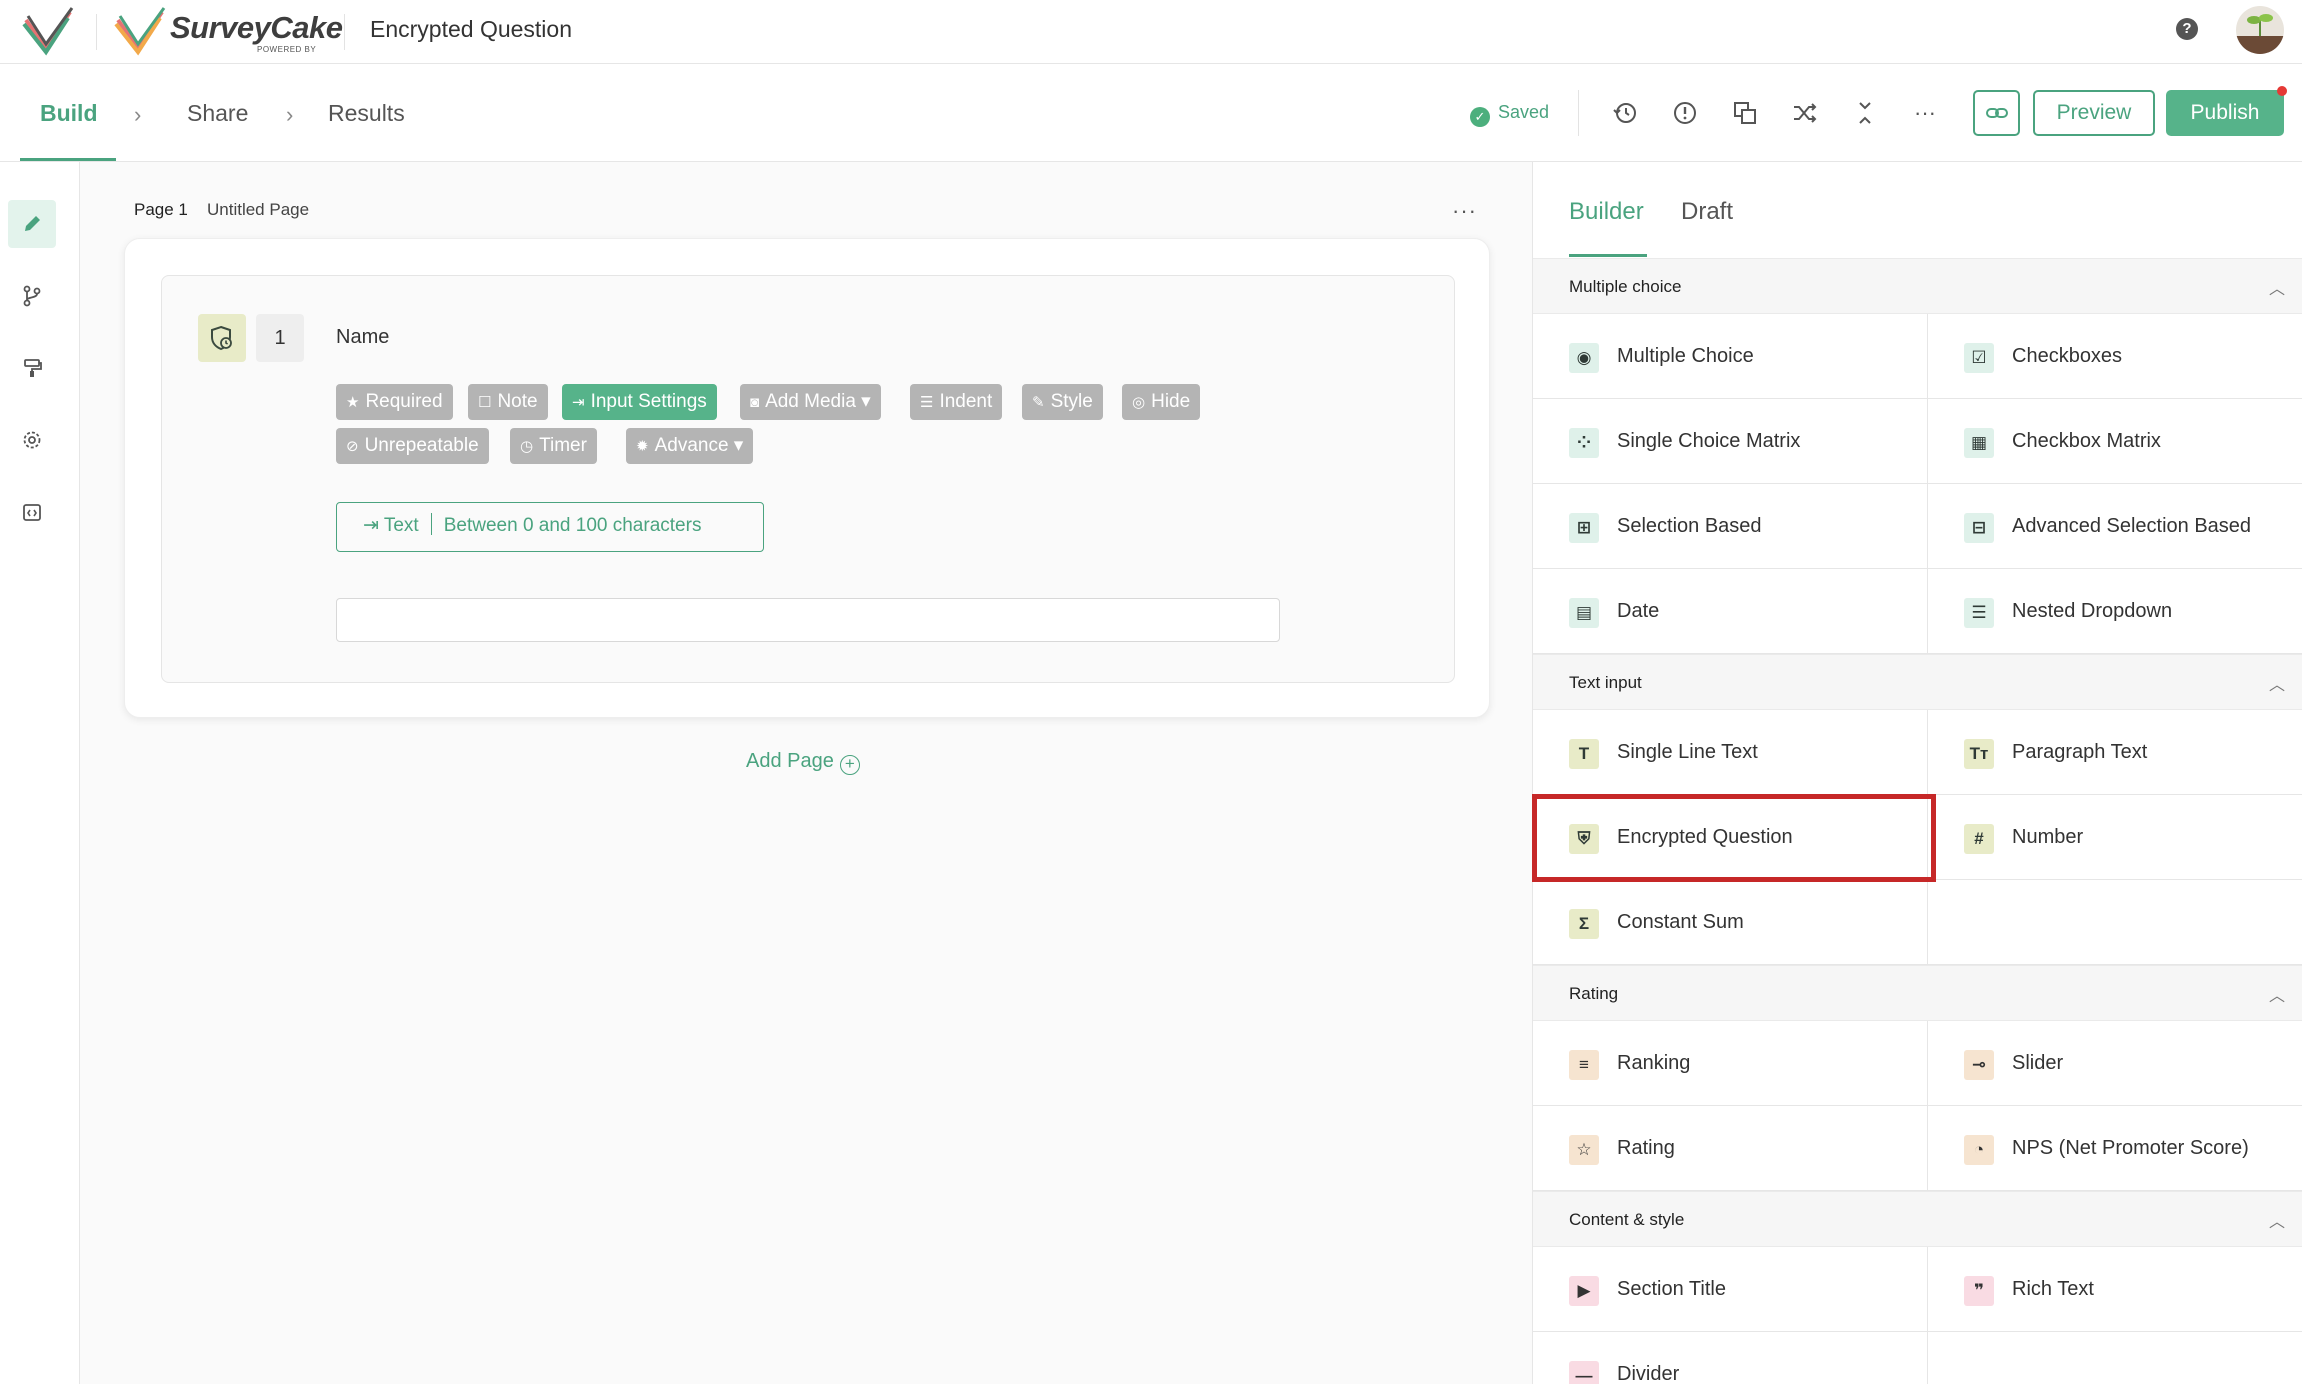 This screenshot has height=1384, width=2302. Describe the element at coordinates (1171, 401) in the screenshot. I see `chip-label: Hide` at that location.